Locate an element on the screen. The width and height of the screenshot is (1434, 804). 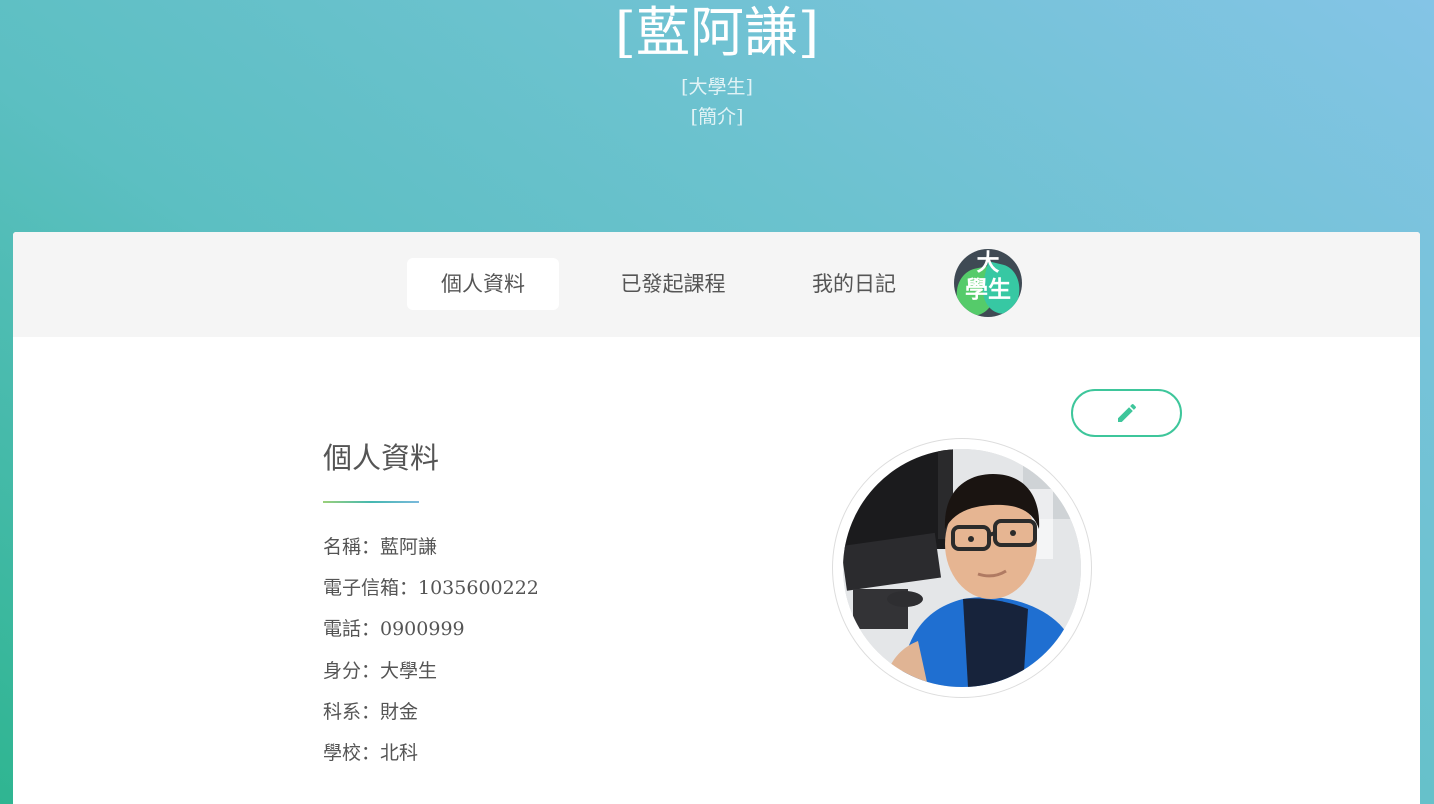
info-email: 電子信箱：1035600222 is located at coordinates (431, 588).